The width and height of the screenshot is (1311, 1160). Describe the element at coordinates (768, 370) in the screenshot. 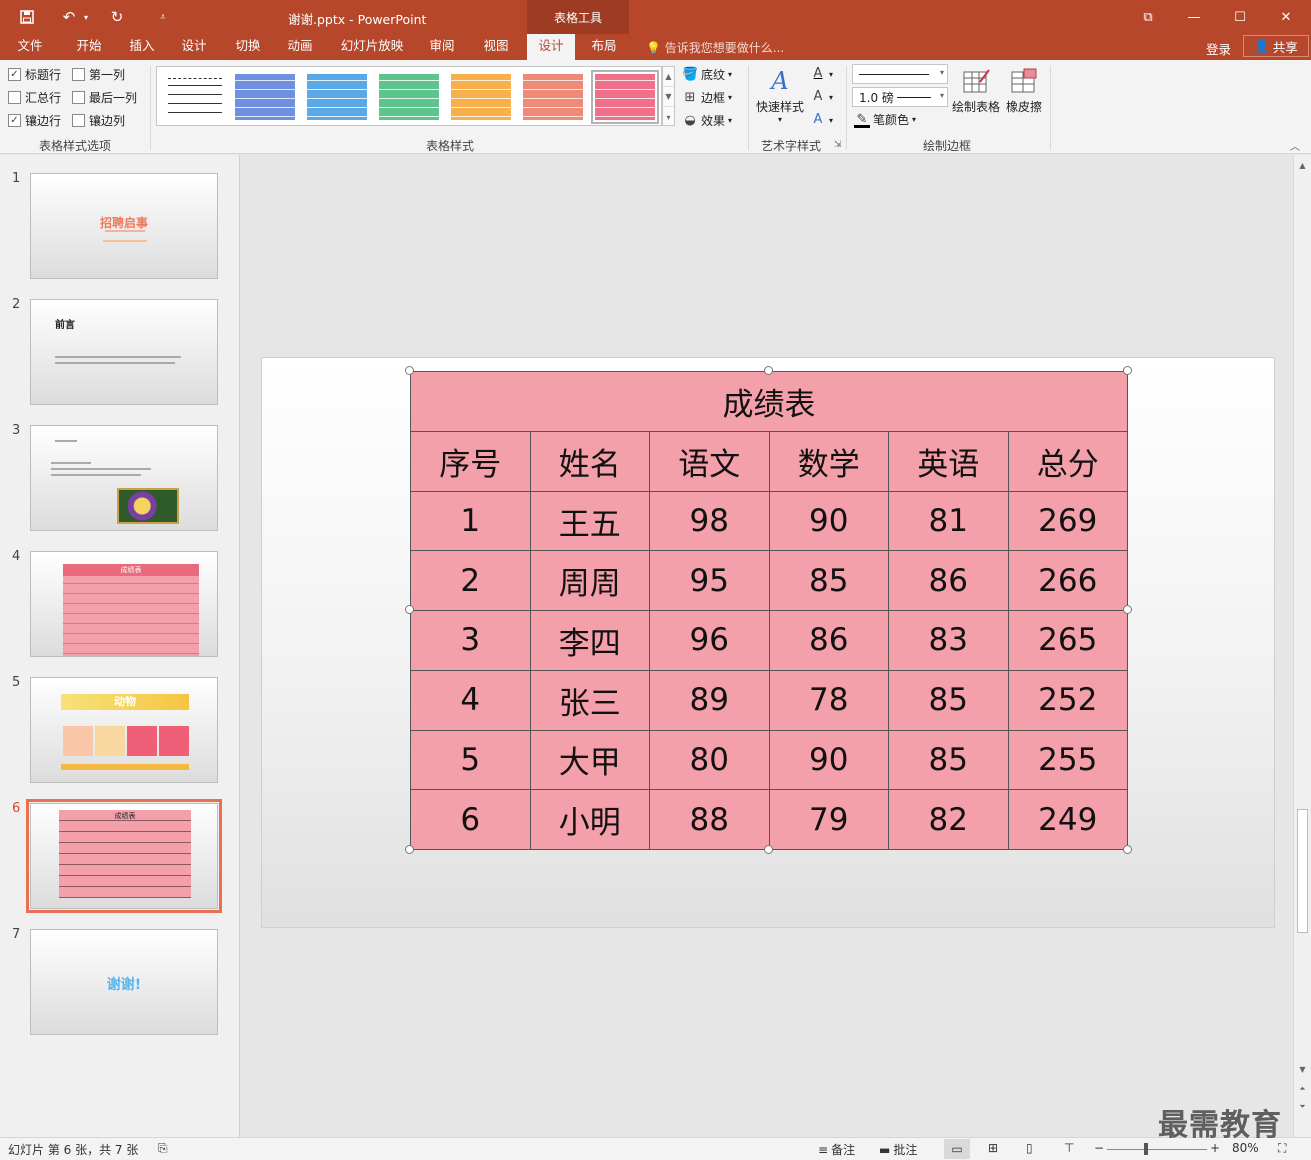

I see `resize-handle-top` at that location.